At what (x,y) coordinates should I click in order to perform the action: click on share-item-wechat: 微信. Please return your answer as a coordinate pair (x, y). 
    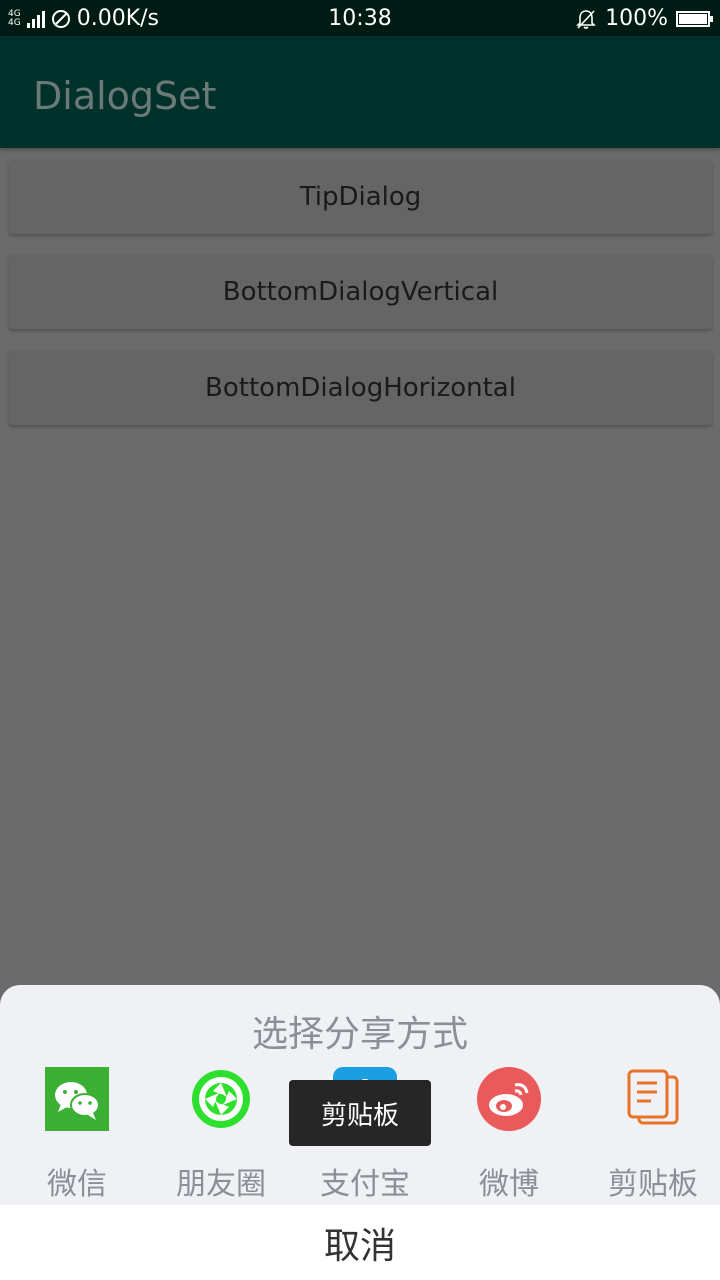
    Looking at the image, I should click on (77, 1135).